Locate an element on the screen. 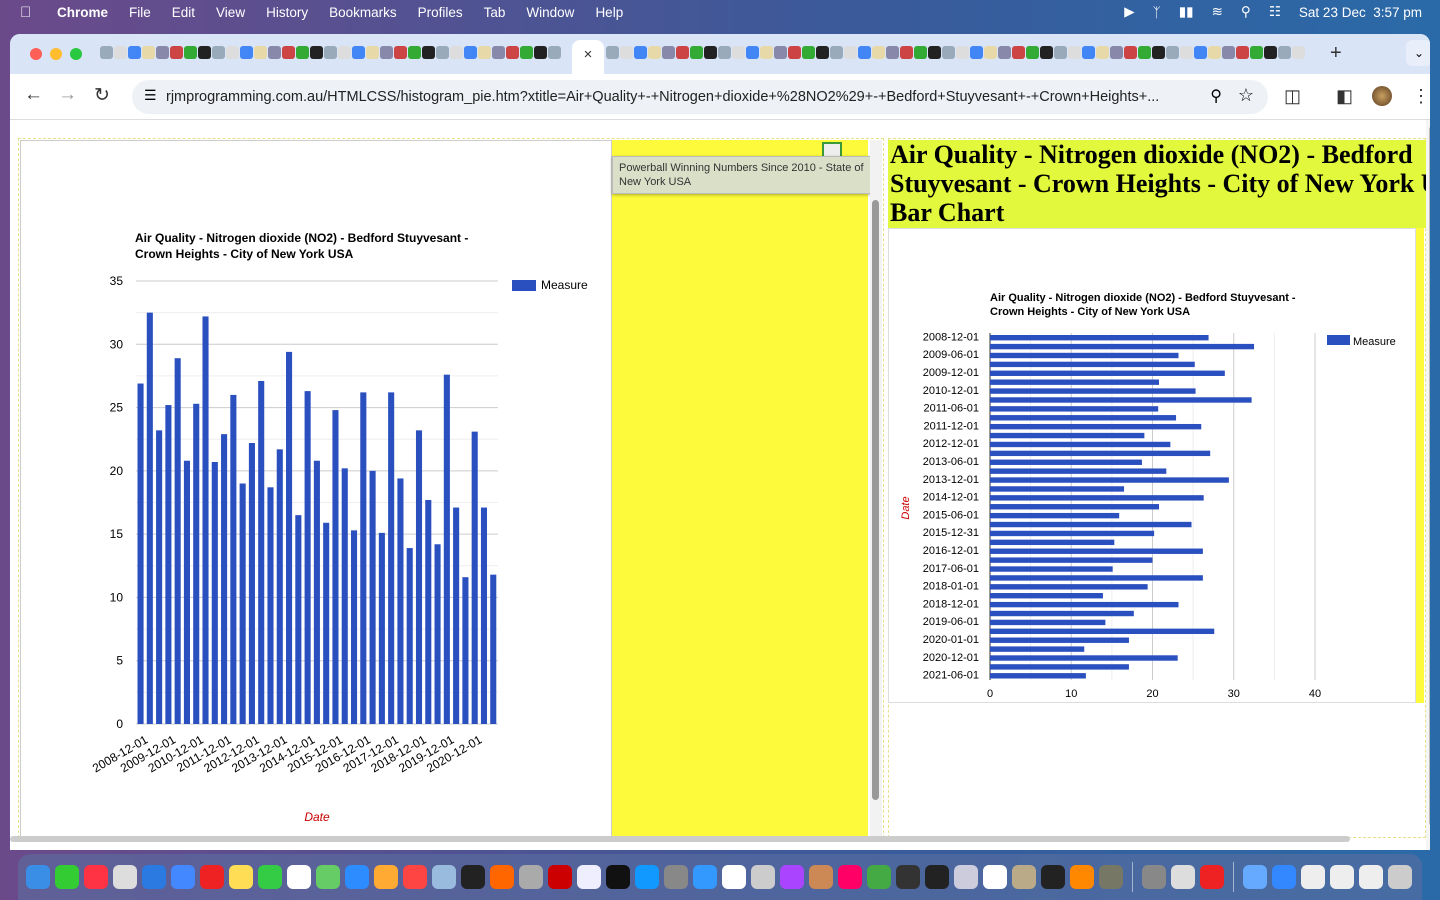  dock-books-icon is located at coordinates (821, 877).